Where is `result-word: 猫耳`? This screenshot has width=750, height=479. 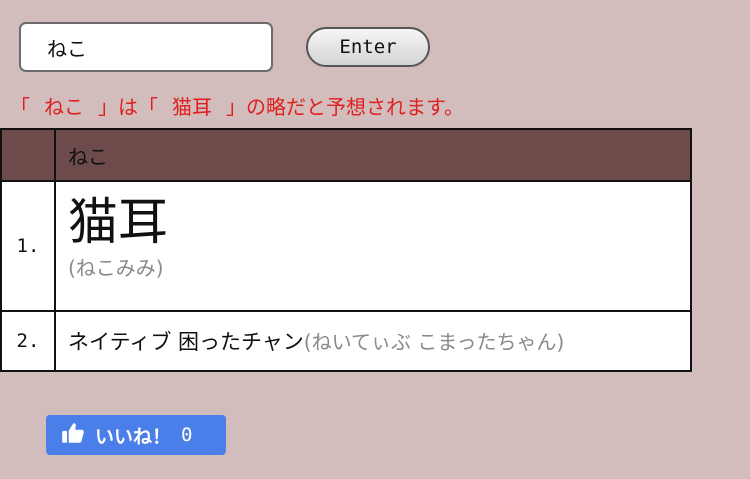
result-word: 猫耳 is located at coordinates (118, 222).